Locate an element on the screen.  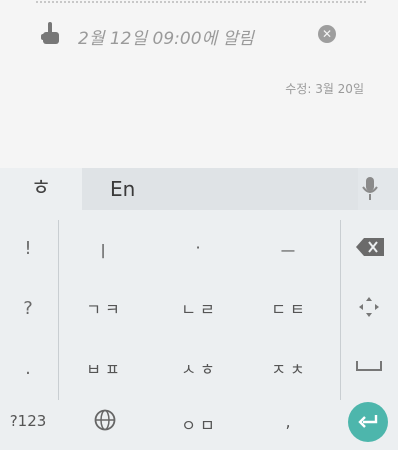
microphone-icon is located at coordinates (370, 189).